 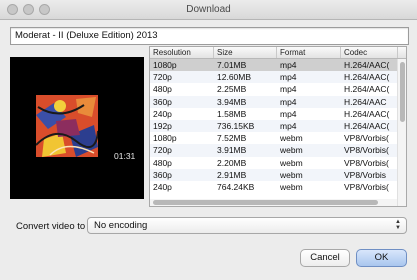 I want to click on preview-timestamp: 01:31, so click(x=125, y=156).